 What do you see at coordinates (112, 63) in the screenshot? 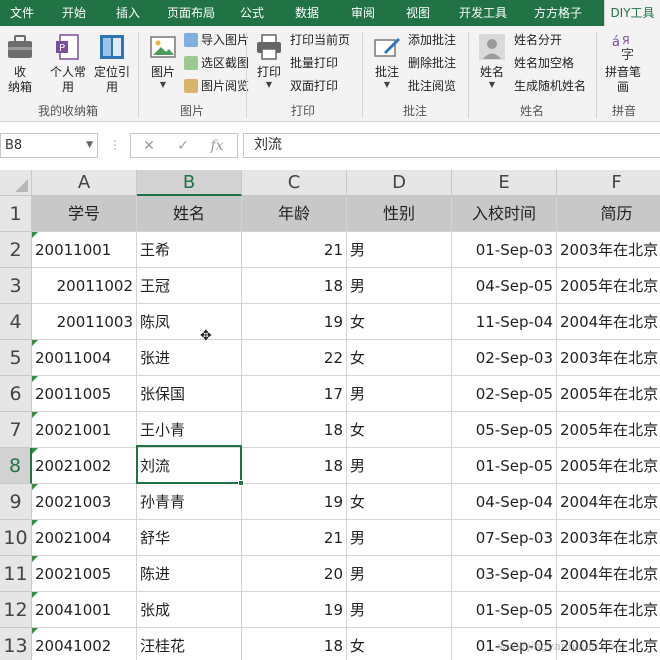
I see `locate-reference-button: 定位引 用` at bounding box center [112, 63].